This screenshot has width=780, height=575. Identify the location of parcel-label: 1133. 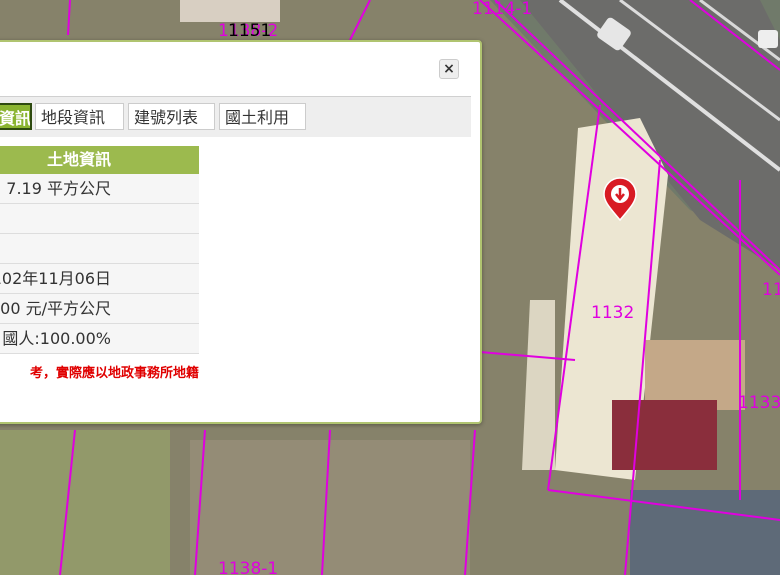
(759, 403).